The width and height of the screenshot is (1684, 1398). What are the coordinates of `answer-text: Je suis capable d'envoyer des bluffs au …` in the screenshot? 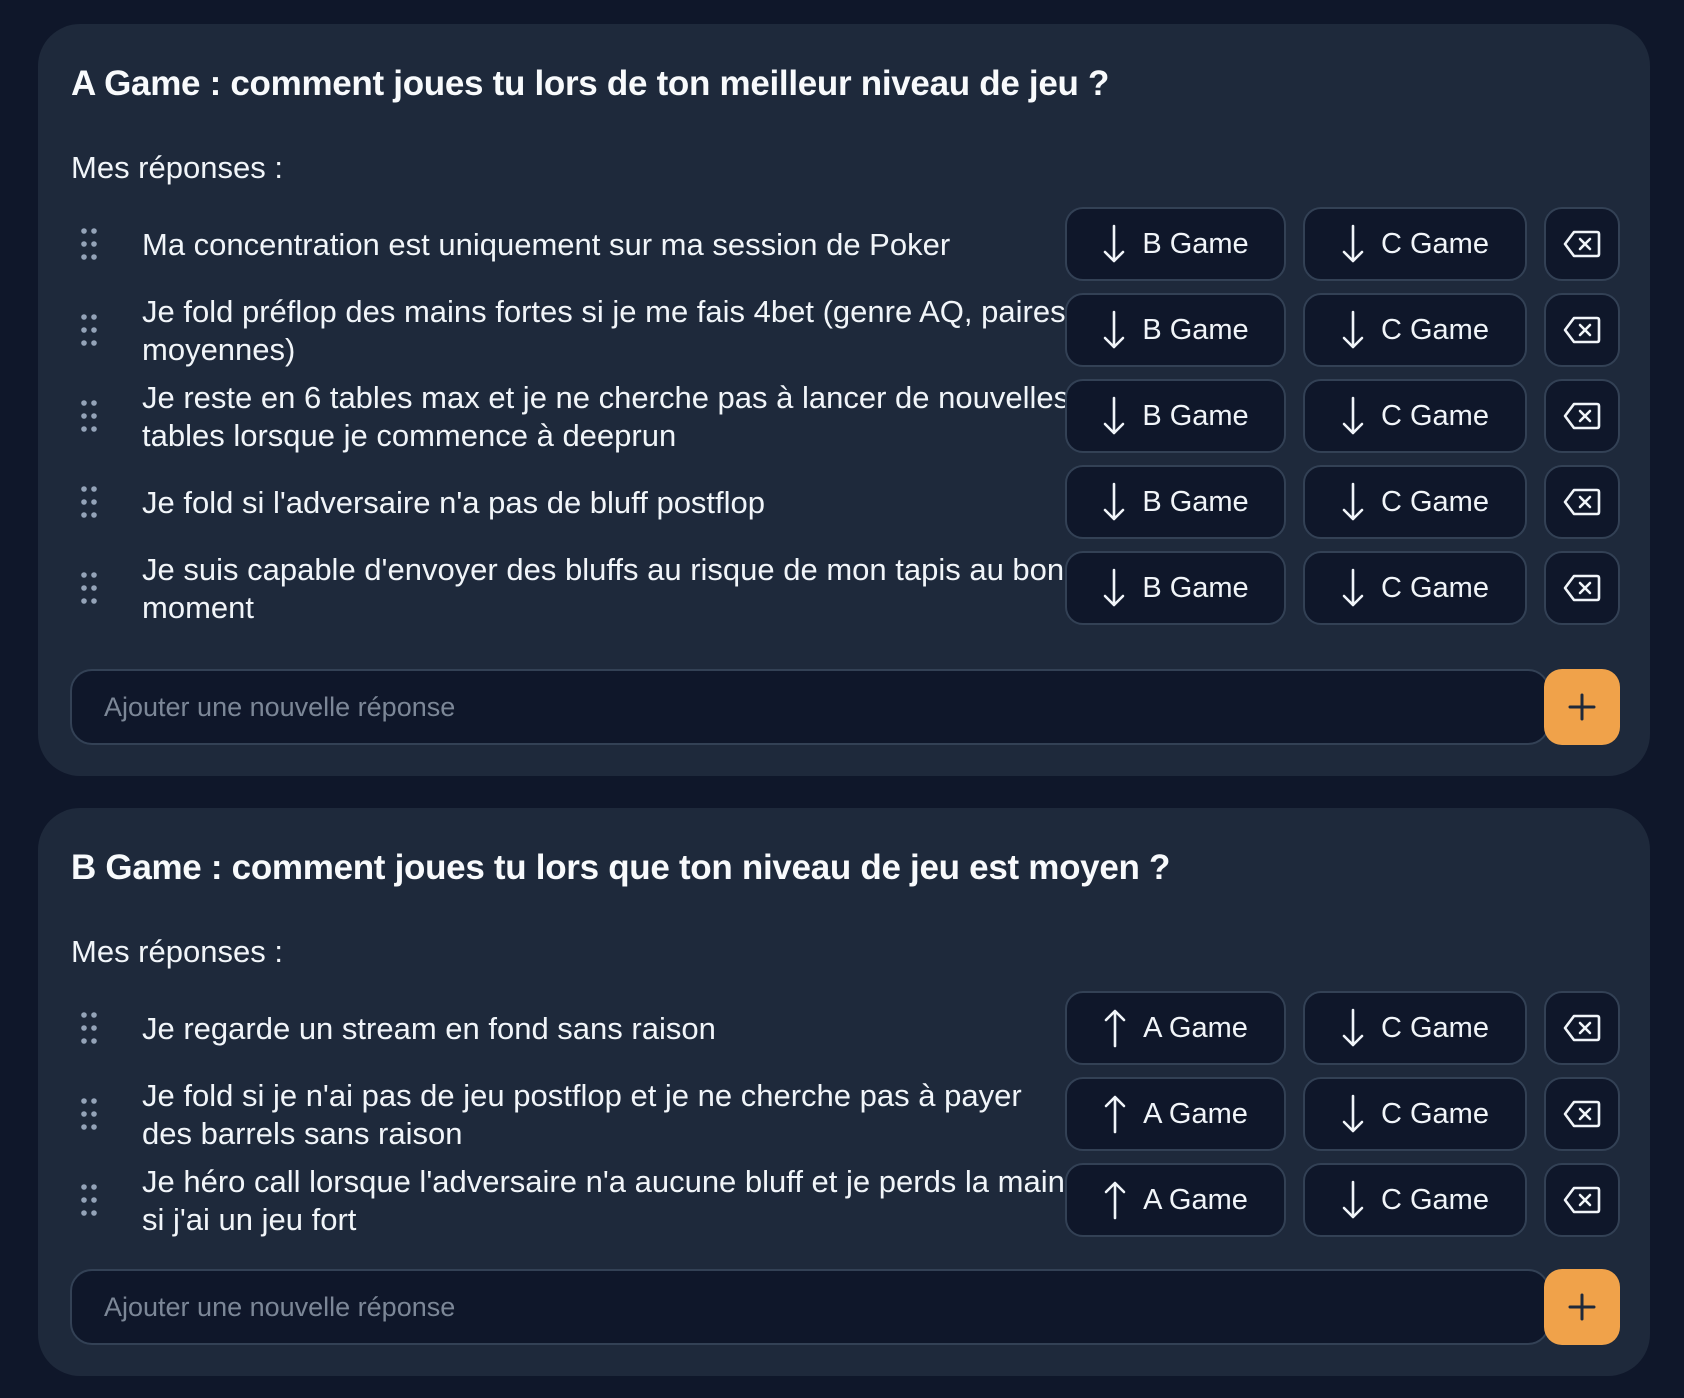 It's located at (603, 588).